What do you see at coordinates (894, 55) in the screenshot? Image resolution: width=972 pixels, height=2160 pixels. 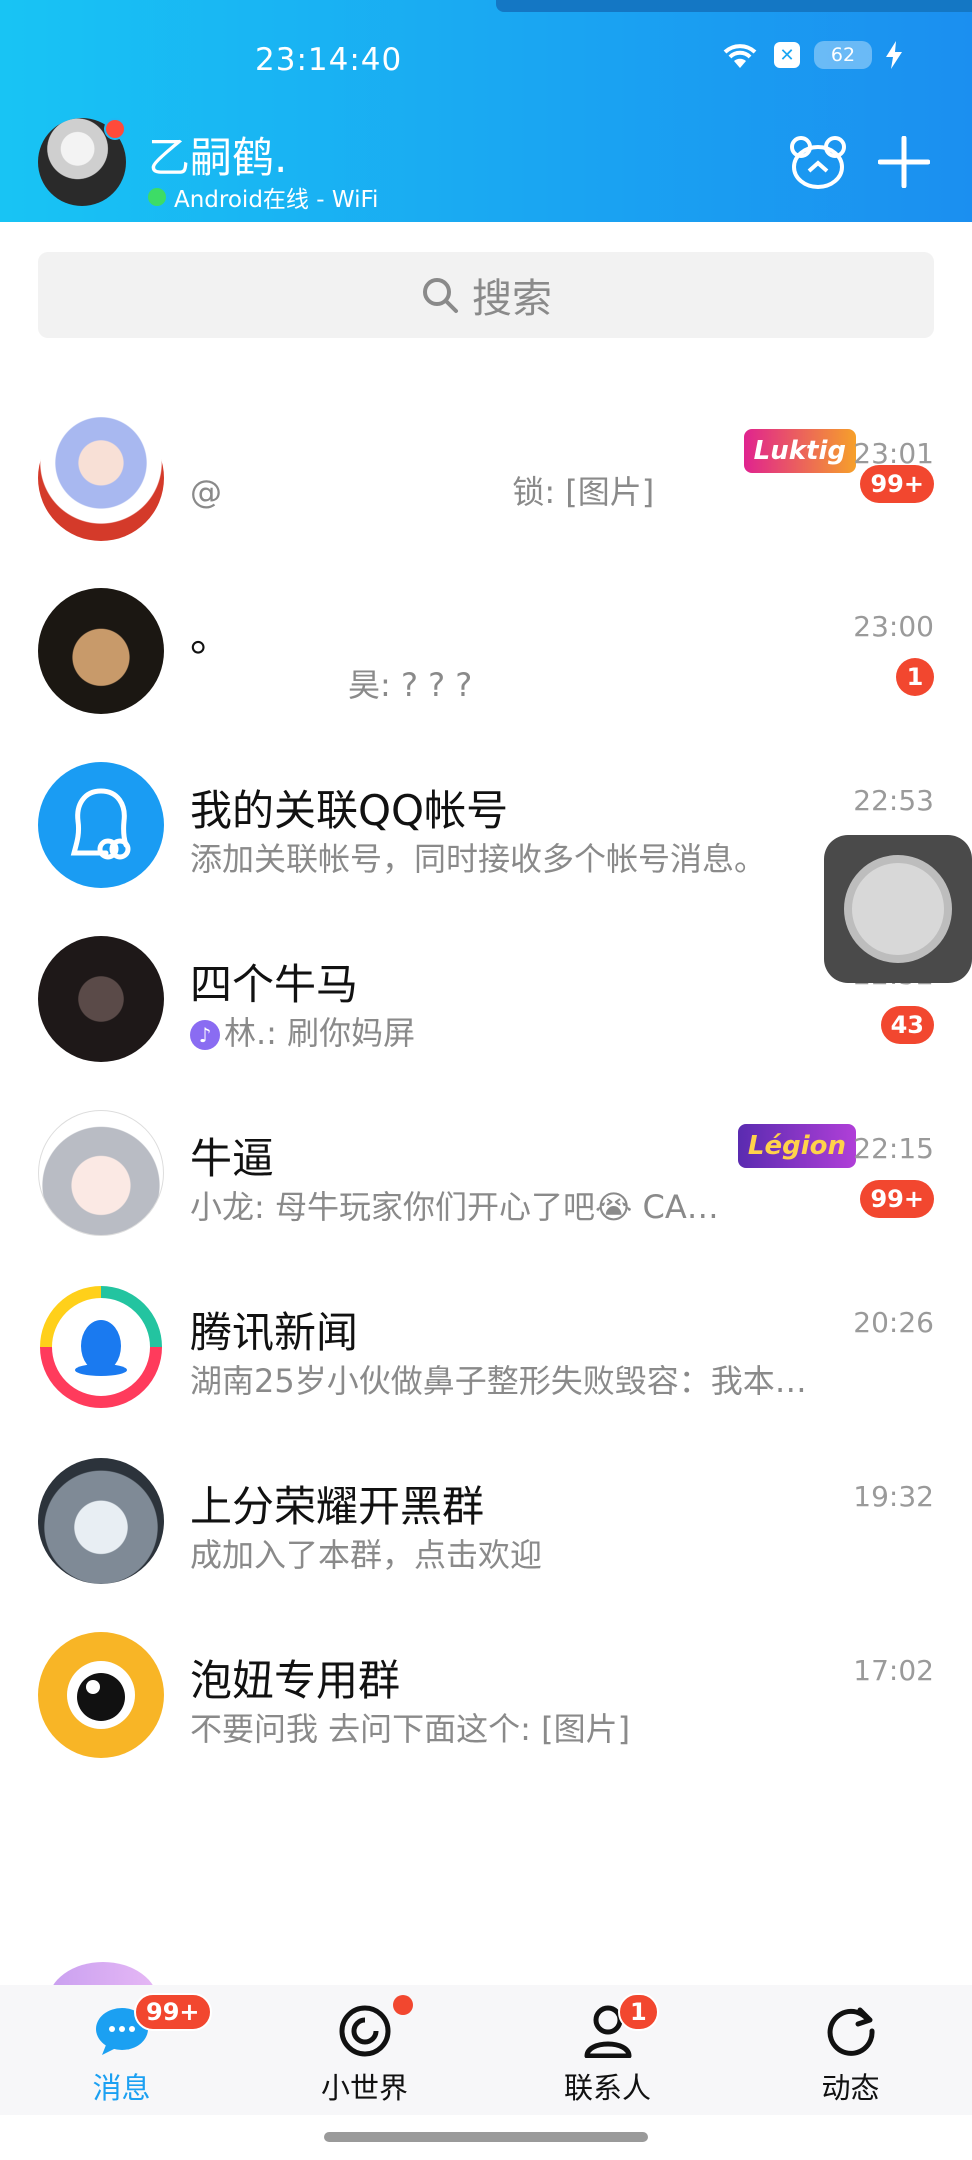 I see `charging-icon` at bounding box center [894, 55].